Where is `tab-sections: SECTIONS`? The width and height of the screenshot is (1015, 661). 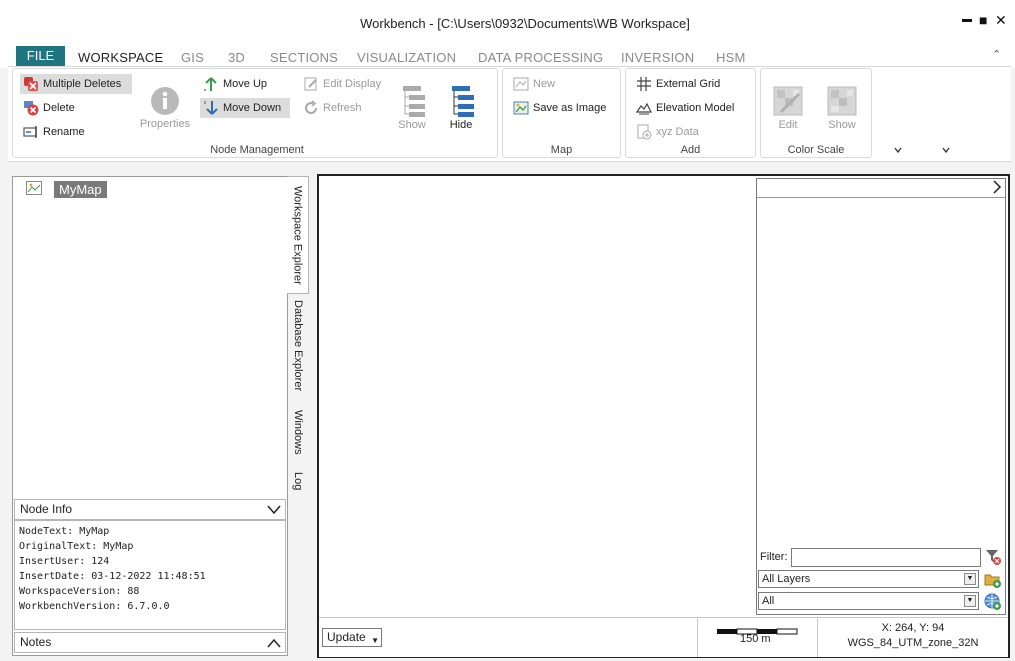
tab-sections: SECTIONS is located at coordinates (304, 57).